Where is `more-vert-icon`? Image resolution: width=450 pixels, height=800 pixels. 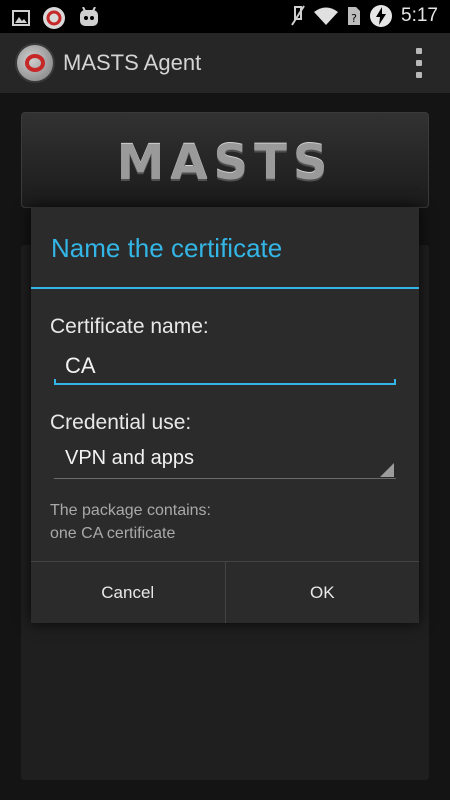
more-vert-icon is located at coordinates (420, 63).